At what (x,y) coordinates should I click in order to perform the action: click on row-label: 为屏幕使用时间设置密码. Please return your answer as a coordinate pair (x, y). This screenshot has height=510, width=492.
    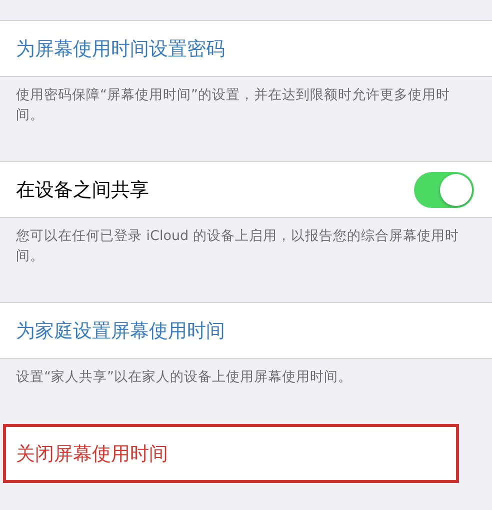
    Looking at the image, I should click on (120, 49).